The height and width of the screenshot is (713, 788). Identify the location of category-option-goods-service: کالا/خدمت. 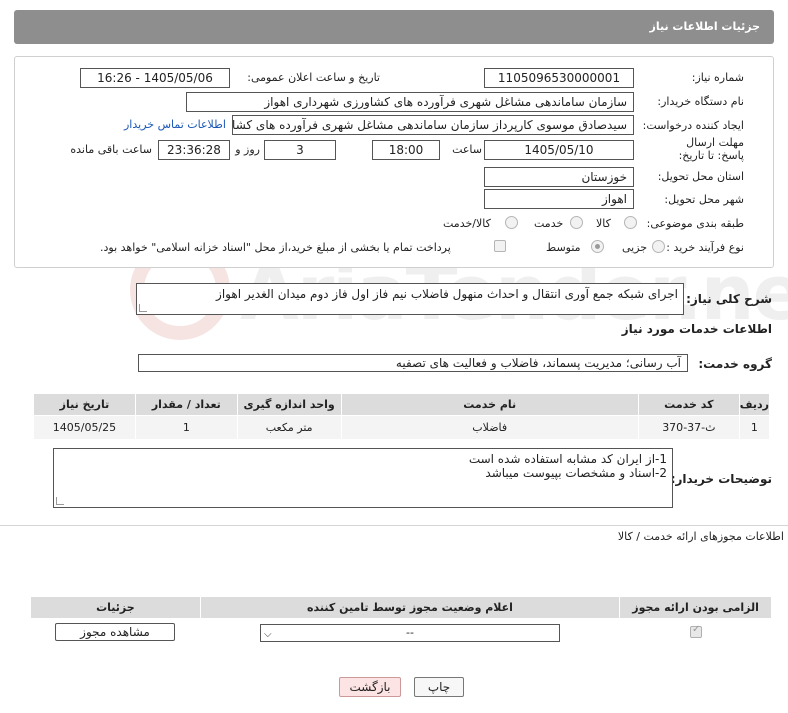
(467, 223).